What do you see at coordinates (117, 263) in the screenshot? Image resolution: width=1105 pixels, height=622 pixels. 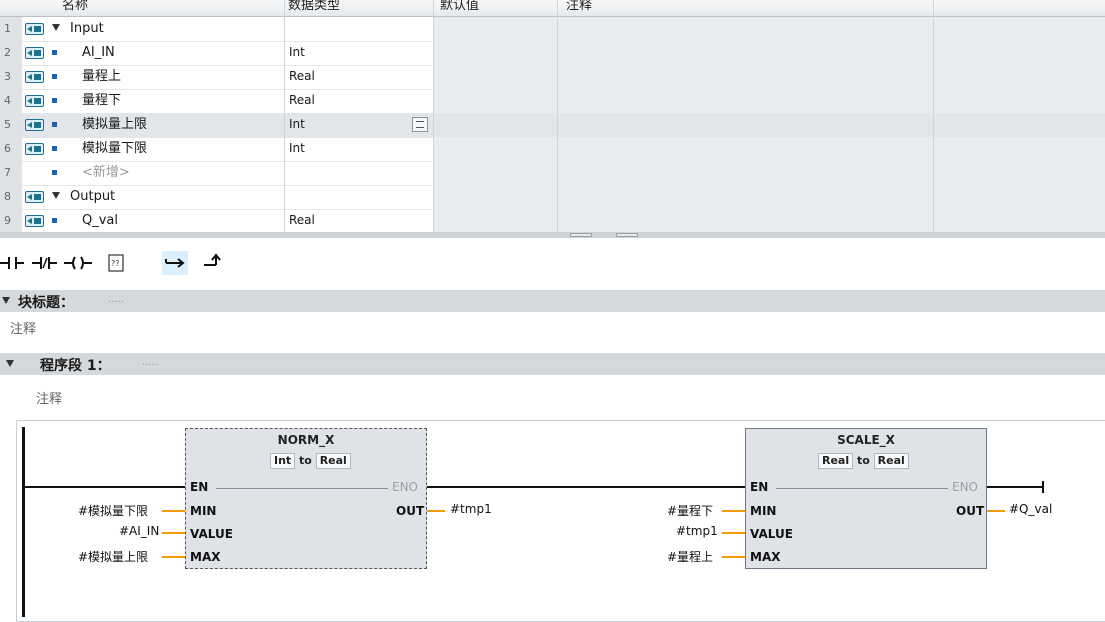 I see `empty-box-icon: ??` at bounding box center [117, 263].